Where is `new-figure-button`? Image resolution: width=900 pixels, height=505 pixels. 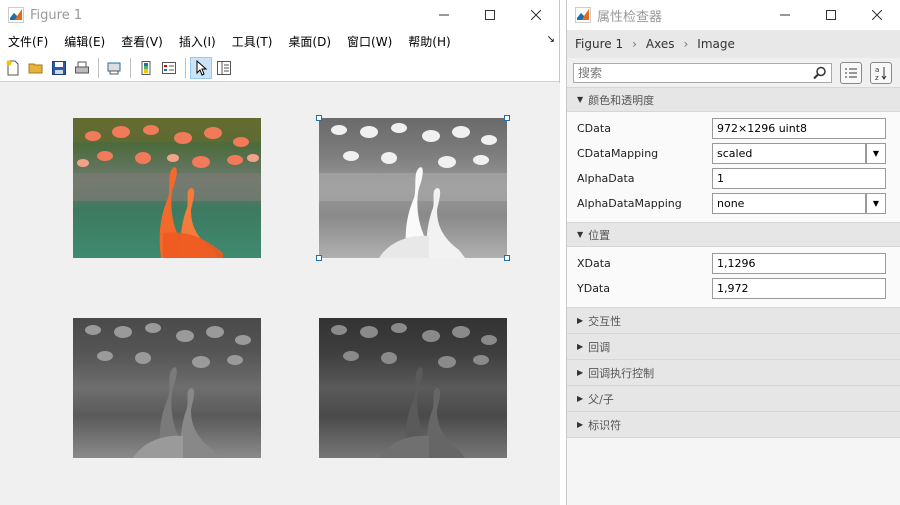 new-figure-button is located at coordinates (13, 68).